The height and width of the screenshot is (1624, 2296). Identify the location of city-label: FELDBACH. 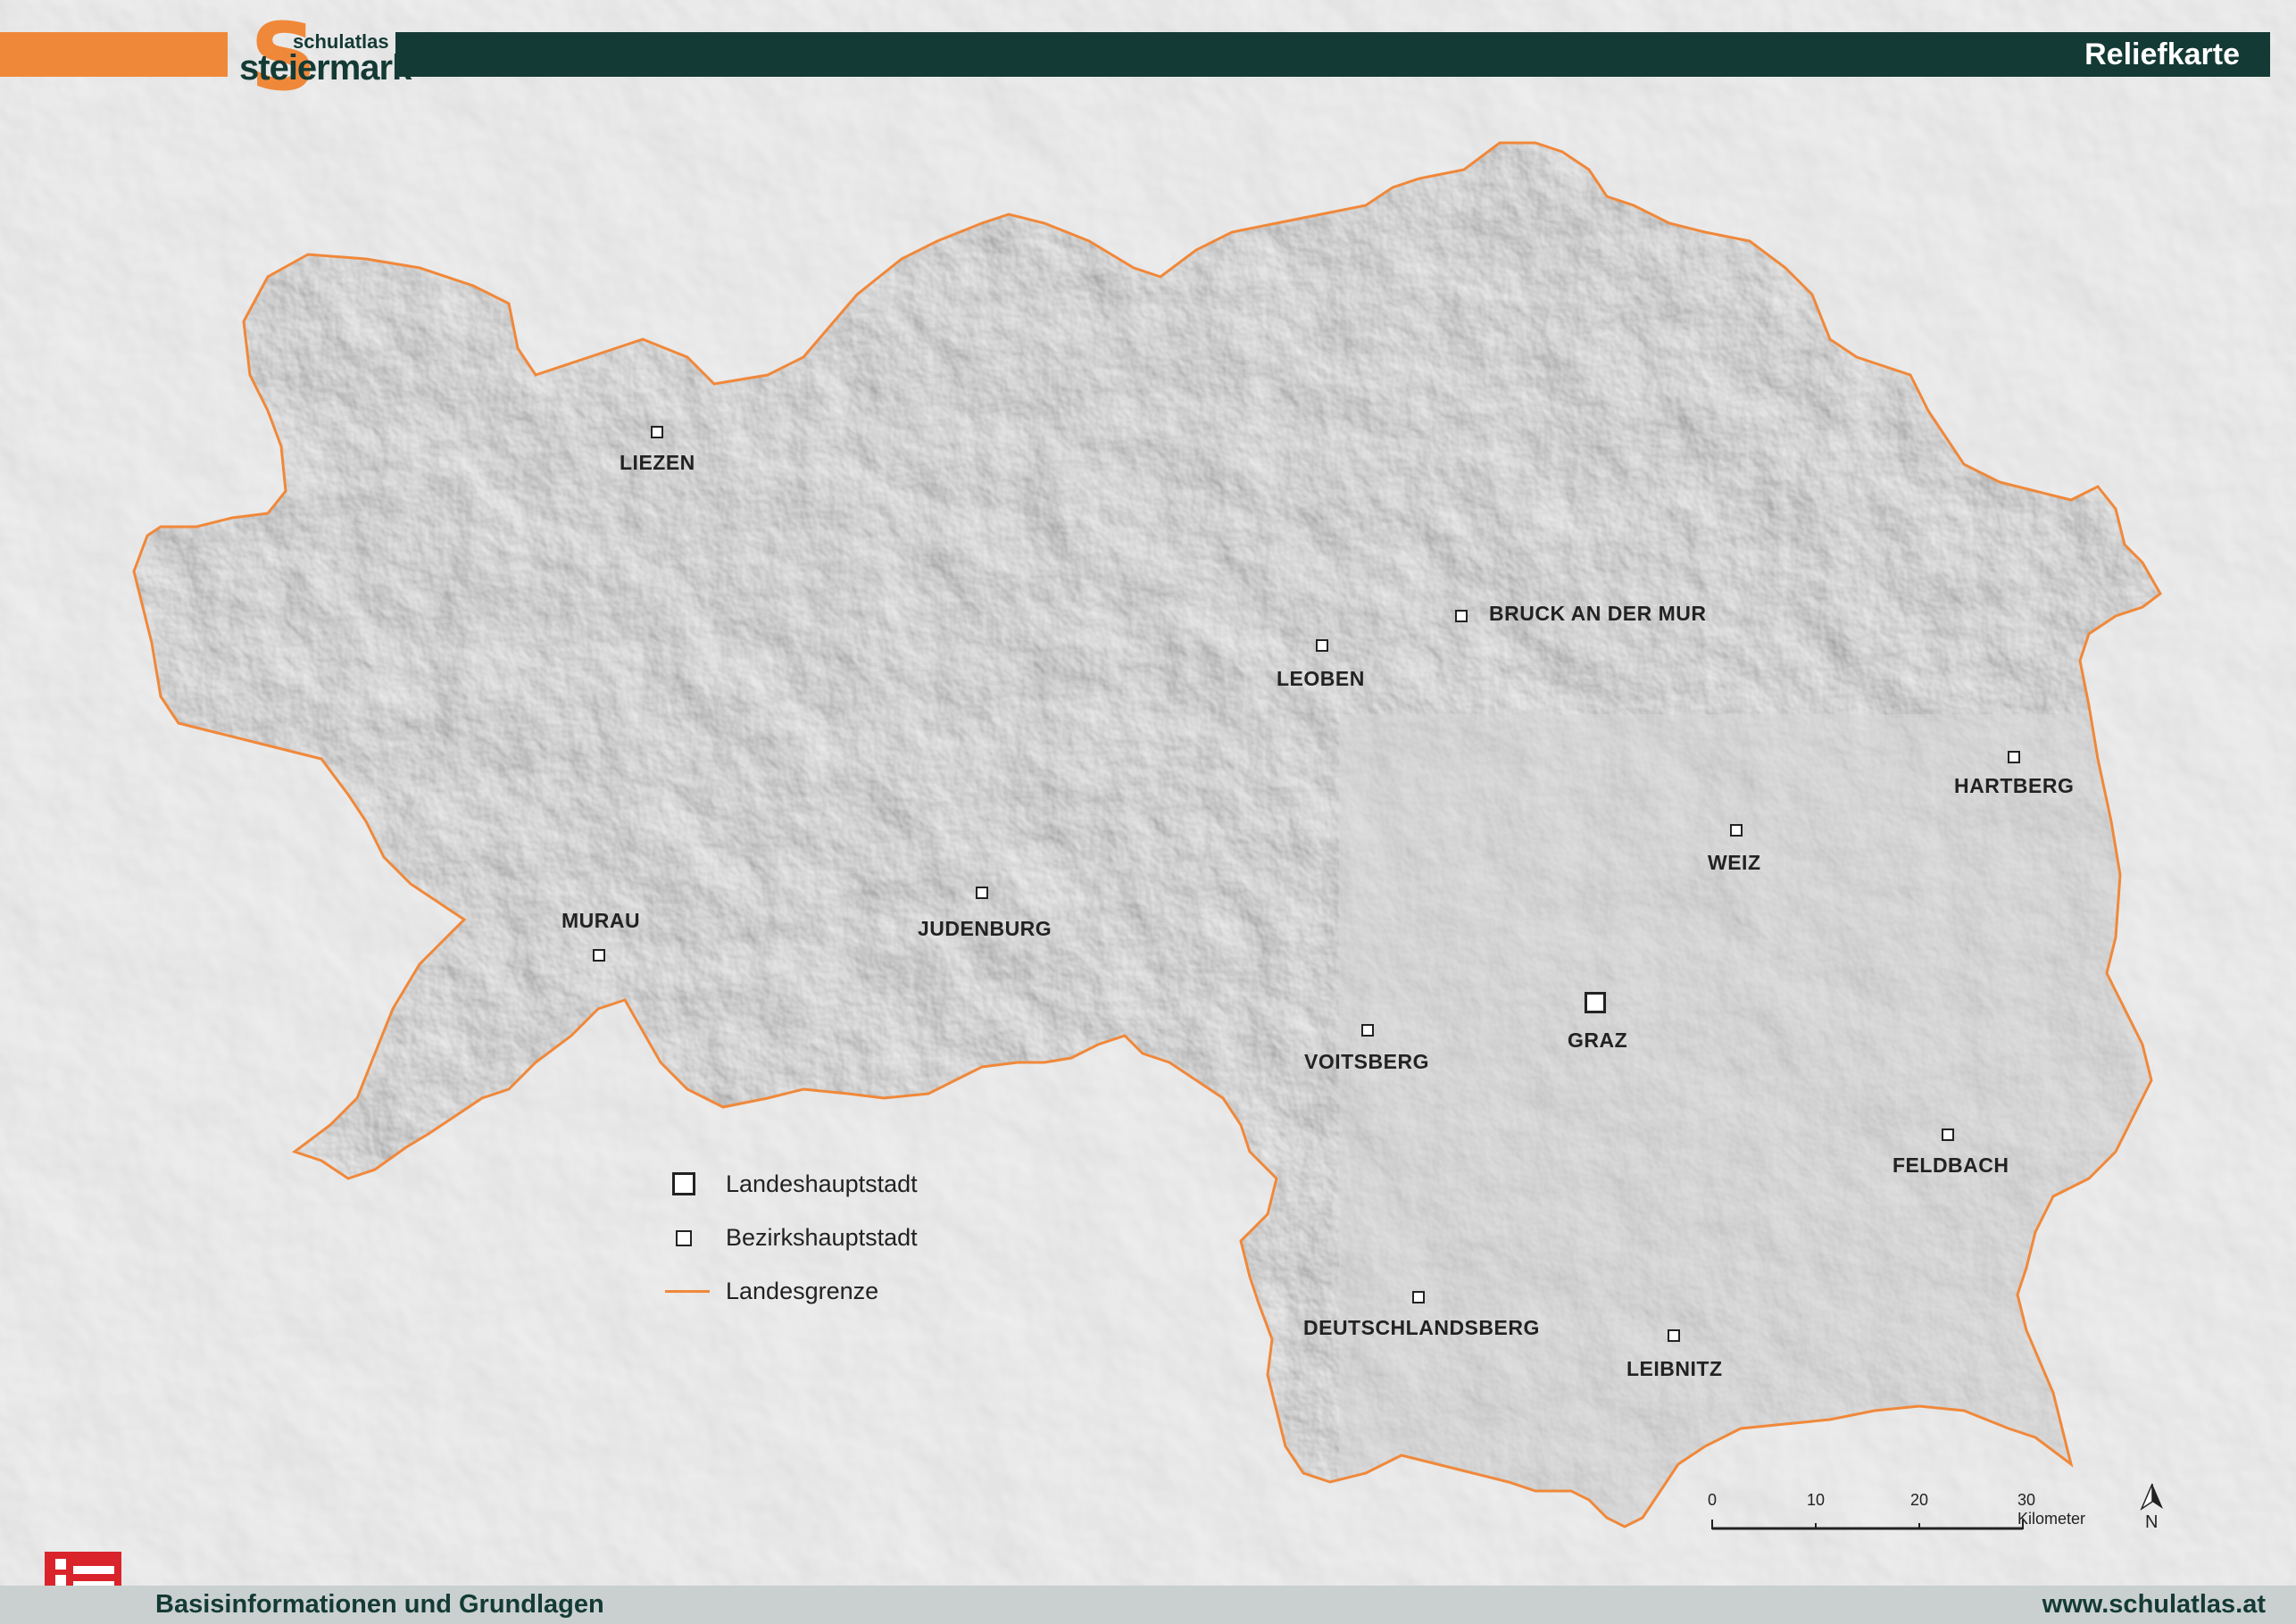
(1951, 1165).